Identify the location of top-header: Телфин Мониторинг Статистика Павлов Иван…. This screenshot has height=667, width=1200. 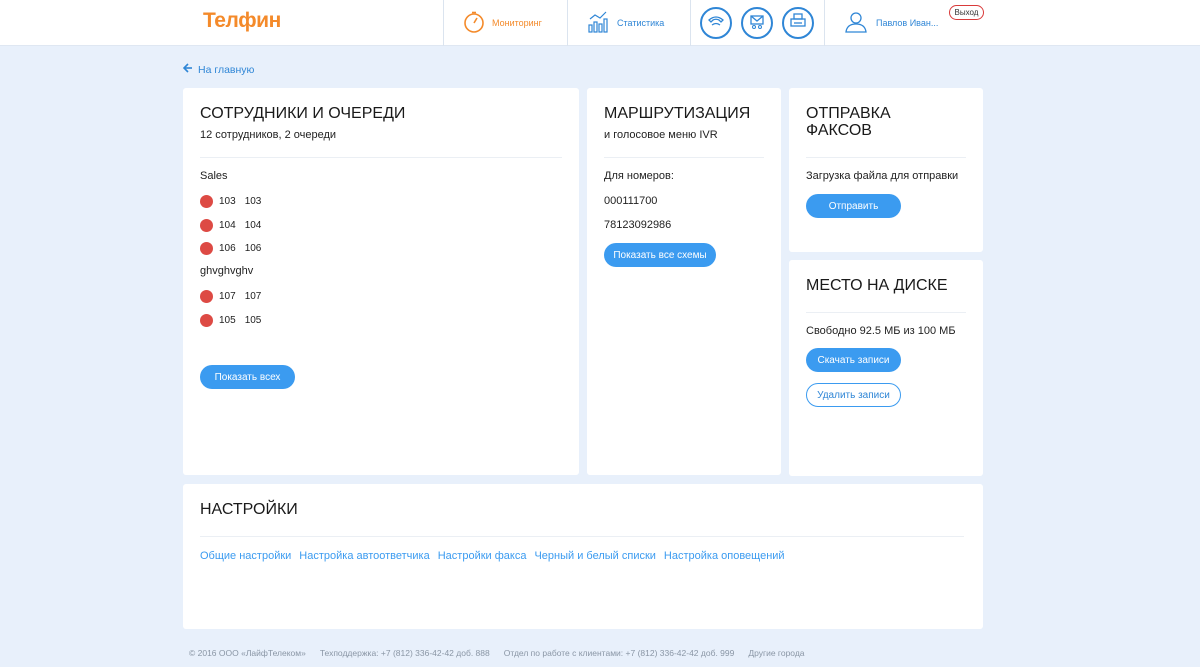
(600, 23).